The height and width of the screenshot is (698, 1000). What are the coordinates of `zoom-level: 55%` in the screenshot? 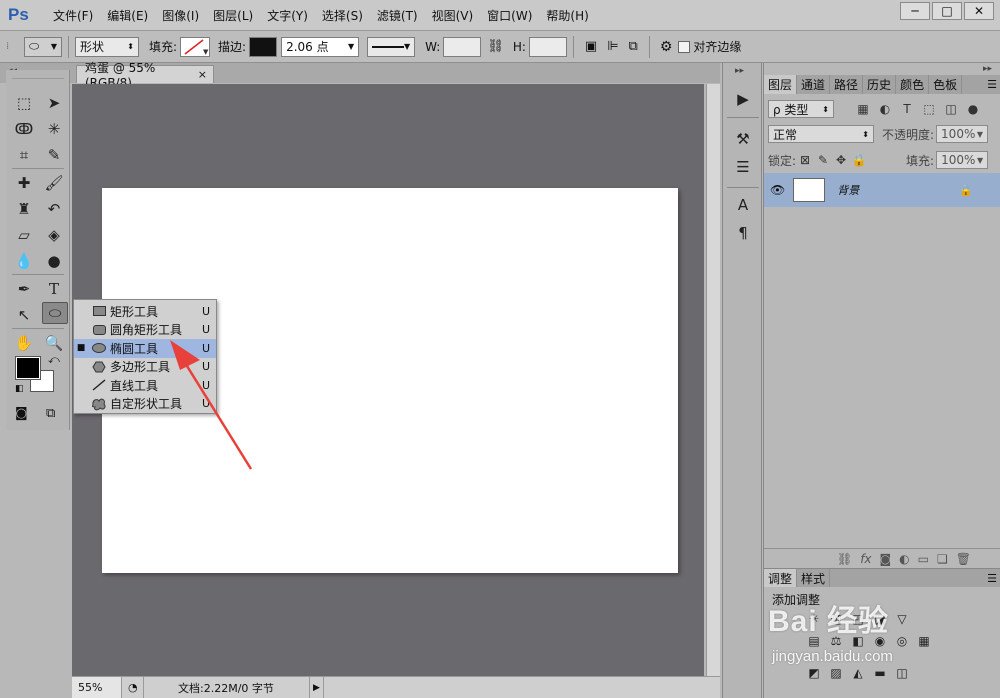 It's located at (97, 687).